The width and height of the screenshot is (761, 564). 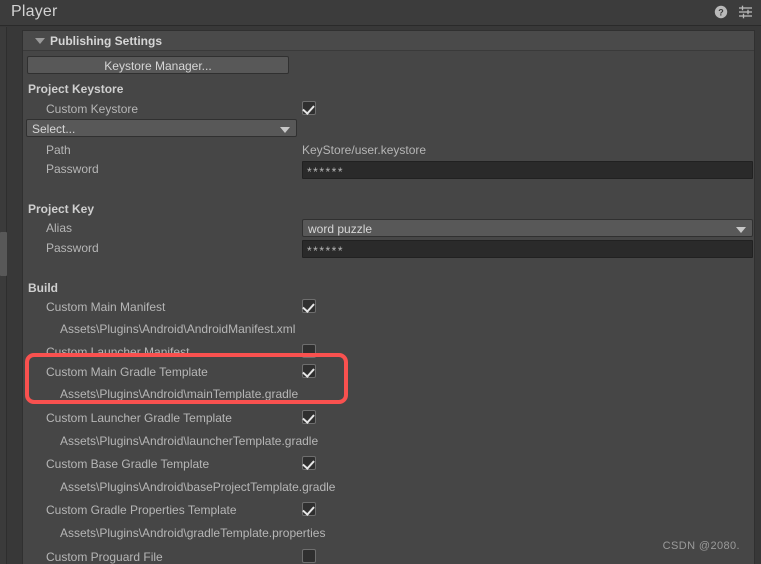 I want to click on vertical-scrollbar, so click(x=3, y=295).